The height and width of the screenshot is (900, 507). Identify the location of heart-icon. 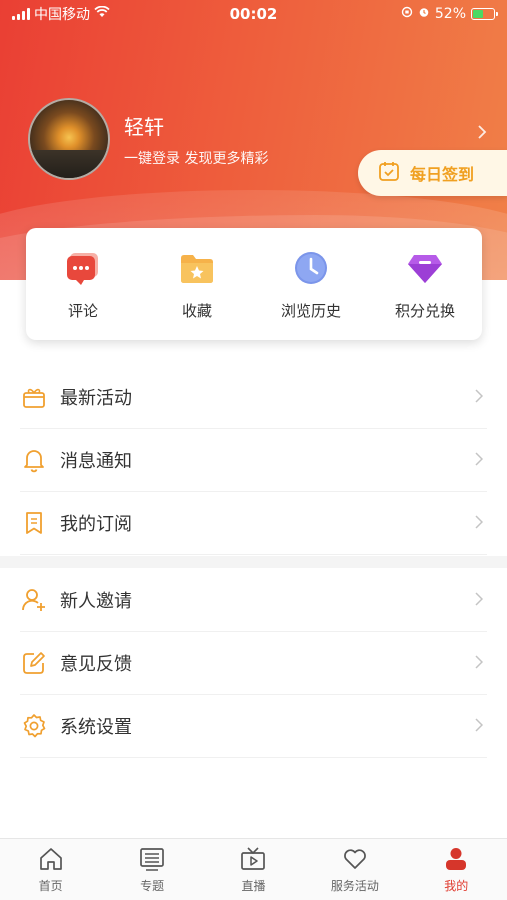
(355, 859).